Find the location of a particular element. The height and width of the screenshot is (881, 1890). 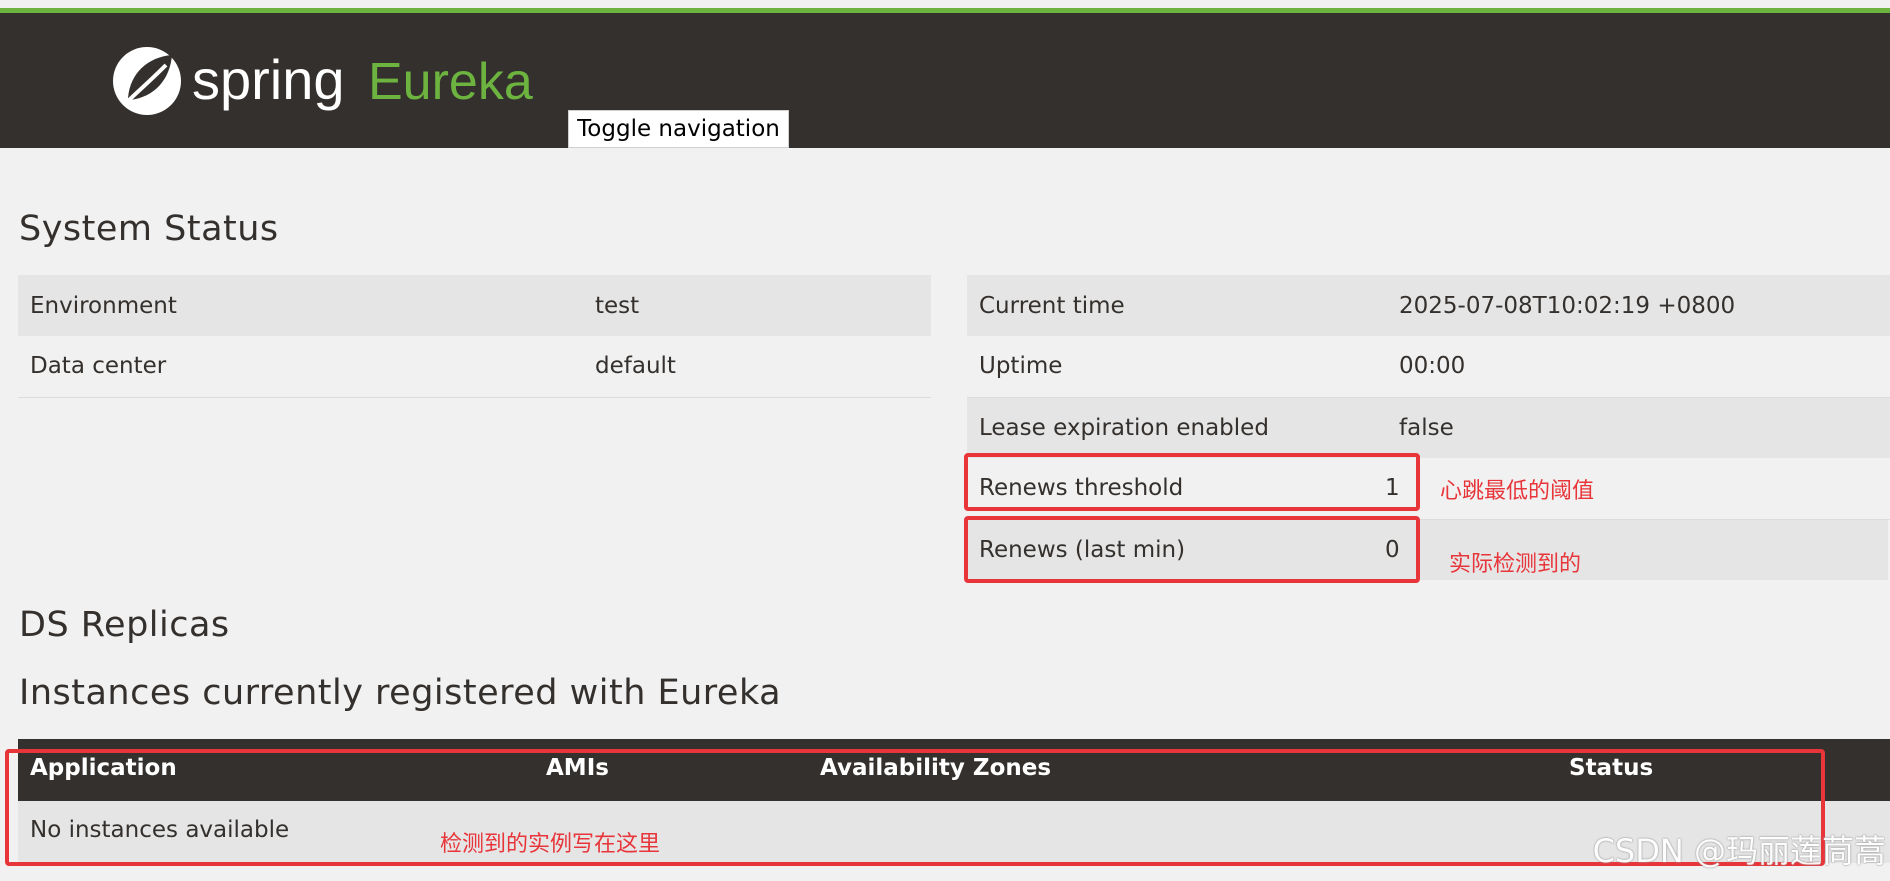

row-label: Environment is located at coordinates (103, 305).